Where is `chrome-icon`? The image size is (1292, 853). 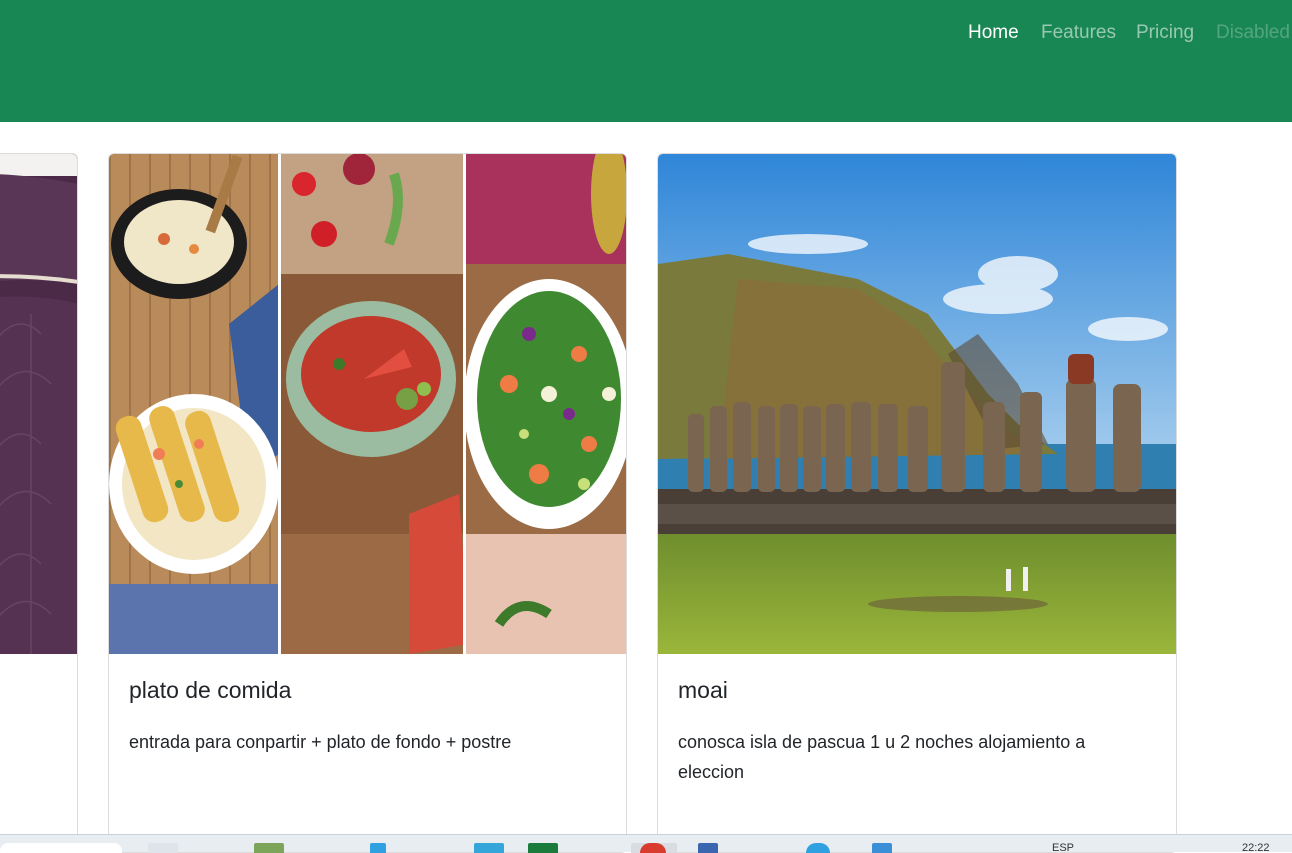
chrome-icon is located at coordinates (653, 848).